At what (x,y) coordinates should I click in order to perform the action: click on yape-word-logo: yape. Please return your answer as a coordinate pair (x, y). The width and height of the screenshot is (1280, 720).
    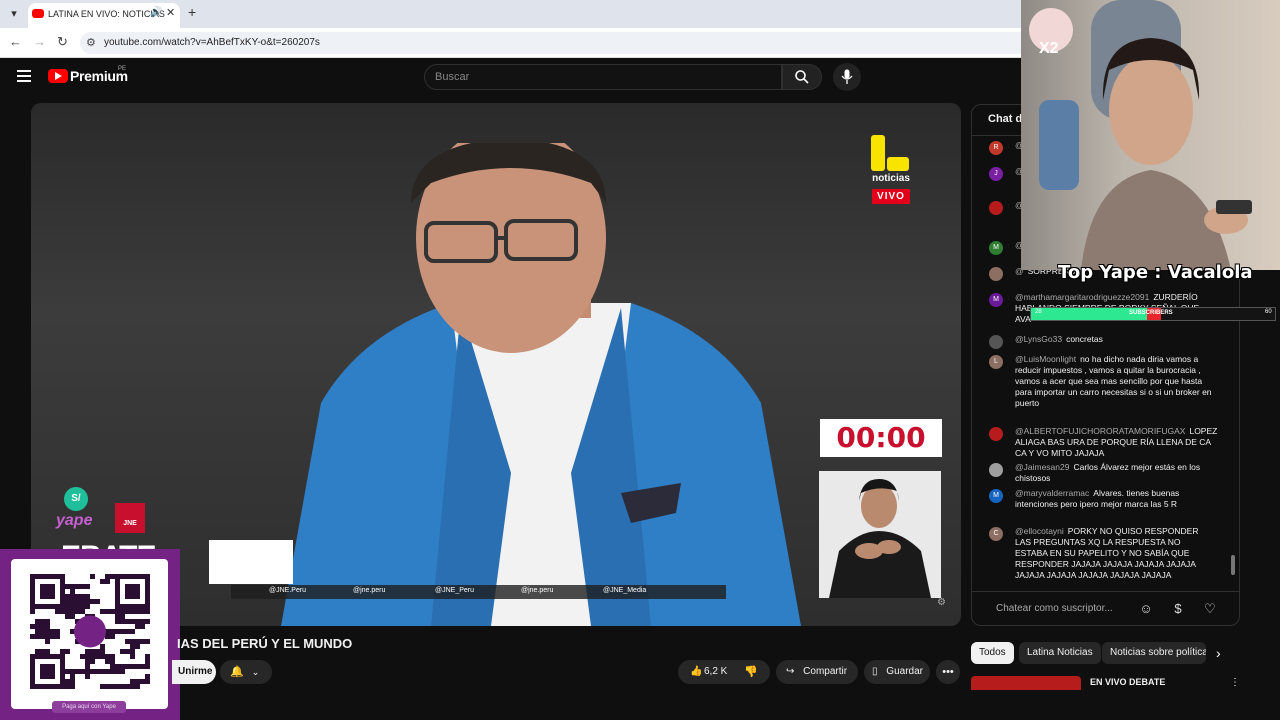
    Looking at the image, I should click on (74, 520).